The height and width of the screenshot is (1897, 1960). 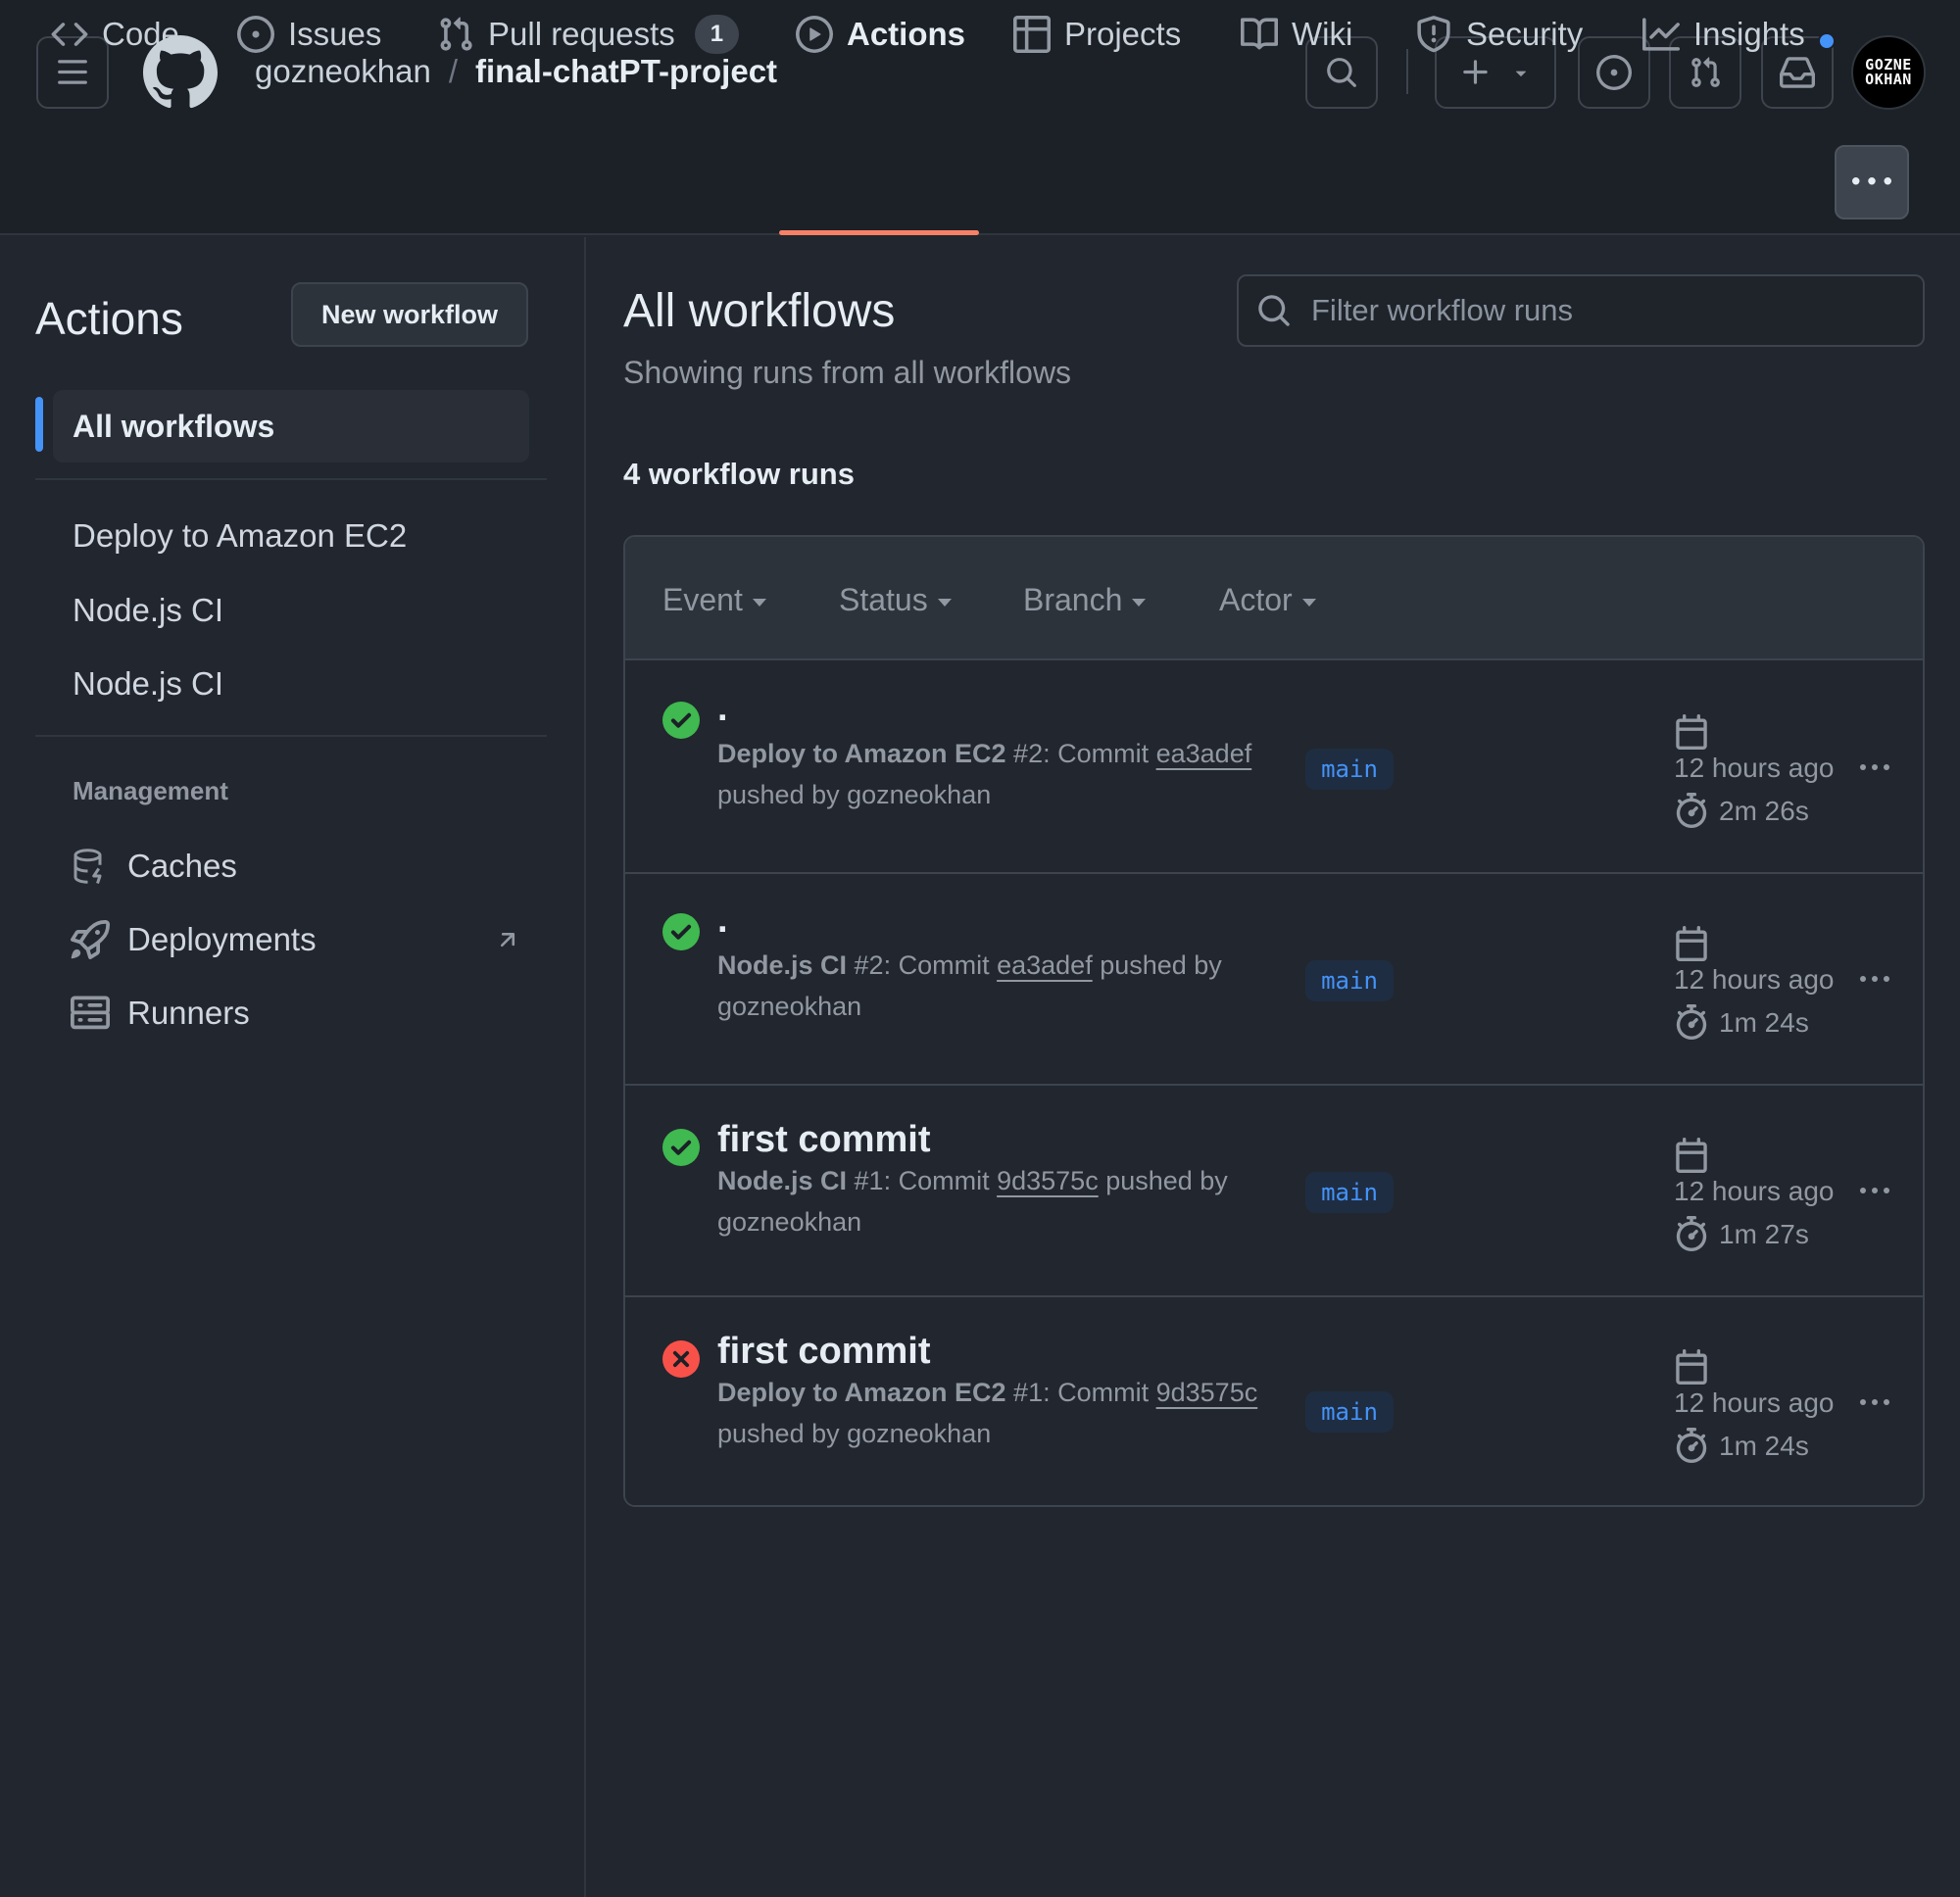 What do you see at coordinates (861, 1392) in the screenshot?
I see `run-workflow-name: Deploy to Amazon EC2` at bounding box center [861, 1392].